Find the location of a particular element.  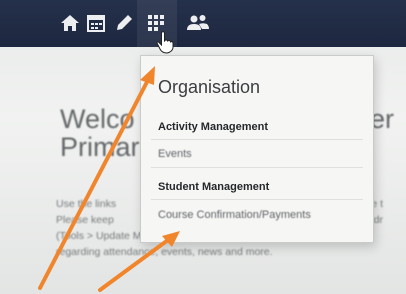

menu-item-course-confirmation-payments: Course Confirmation/Payments is located at coordinates (234, 215).